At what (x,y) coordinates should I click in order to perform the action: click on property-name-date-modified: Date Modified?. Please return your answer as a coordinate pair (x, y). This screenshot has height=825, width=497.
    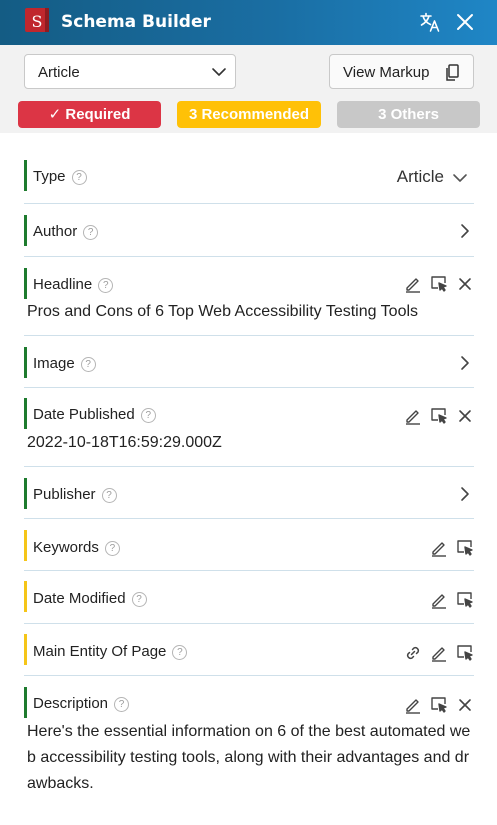
    Looking at the image, I should click on (90, 598).